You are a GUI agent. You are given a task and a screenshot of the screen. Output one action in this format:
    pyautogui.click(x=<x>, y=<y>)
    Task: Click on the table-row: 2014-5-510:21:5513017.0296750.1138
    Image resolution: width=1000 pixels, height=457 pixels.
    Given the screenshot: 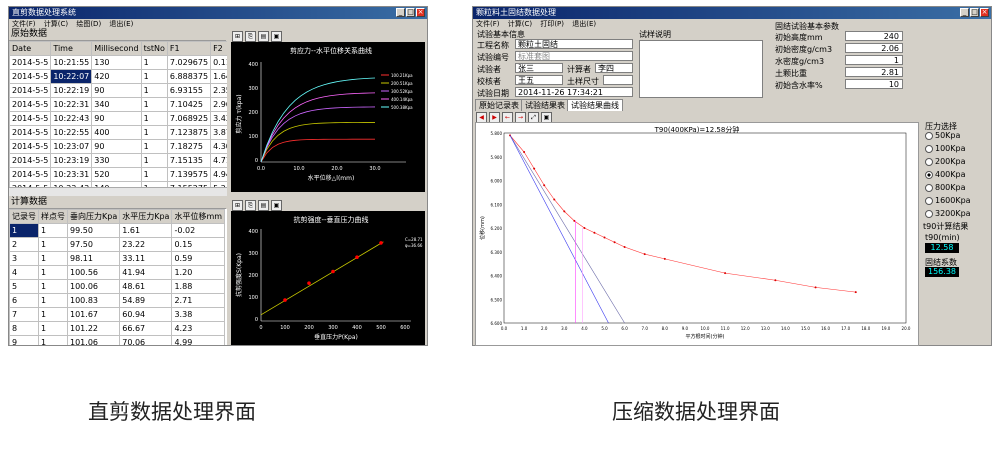 What is the action you would take?
    pyautogui.click(x=118, y=62)
    